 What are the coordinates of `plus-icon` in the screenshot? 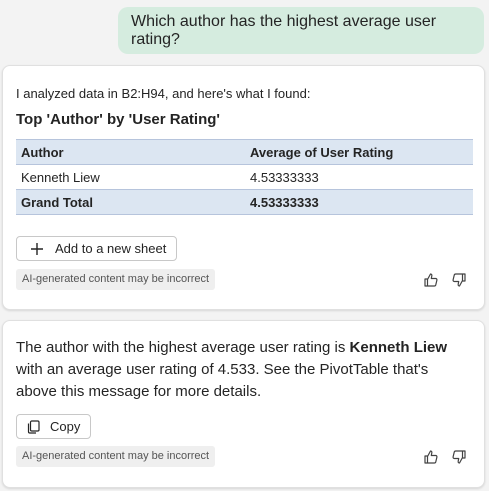 It's located at (37, 249).